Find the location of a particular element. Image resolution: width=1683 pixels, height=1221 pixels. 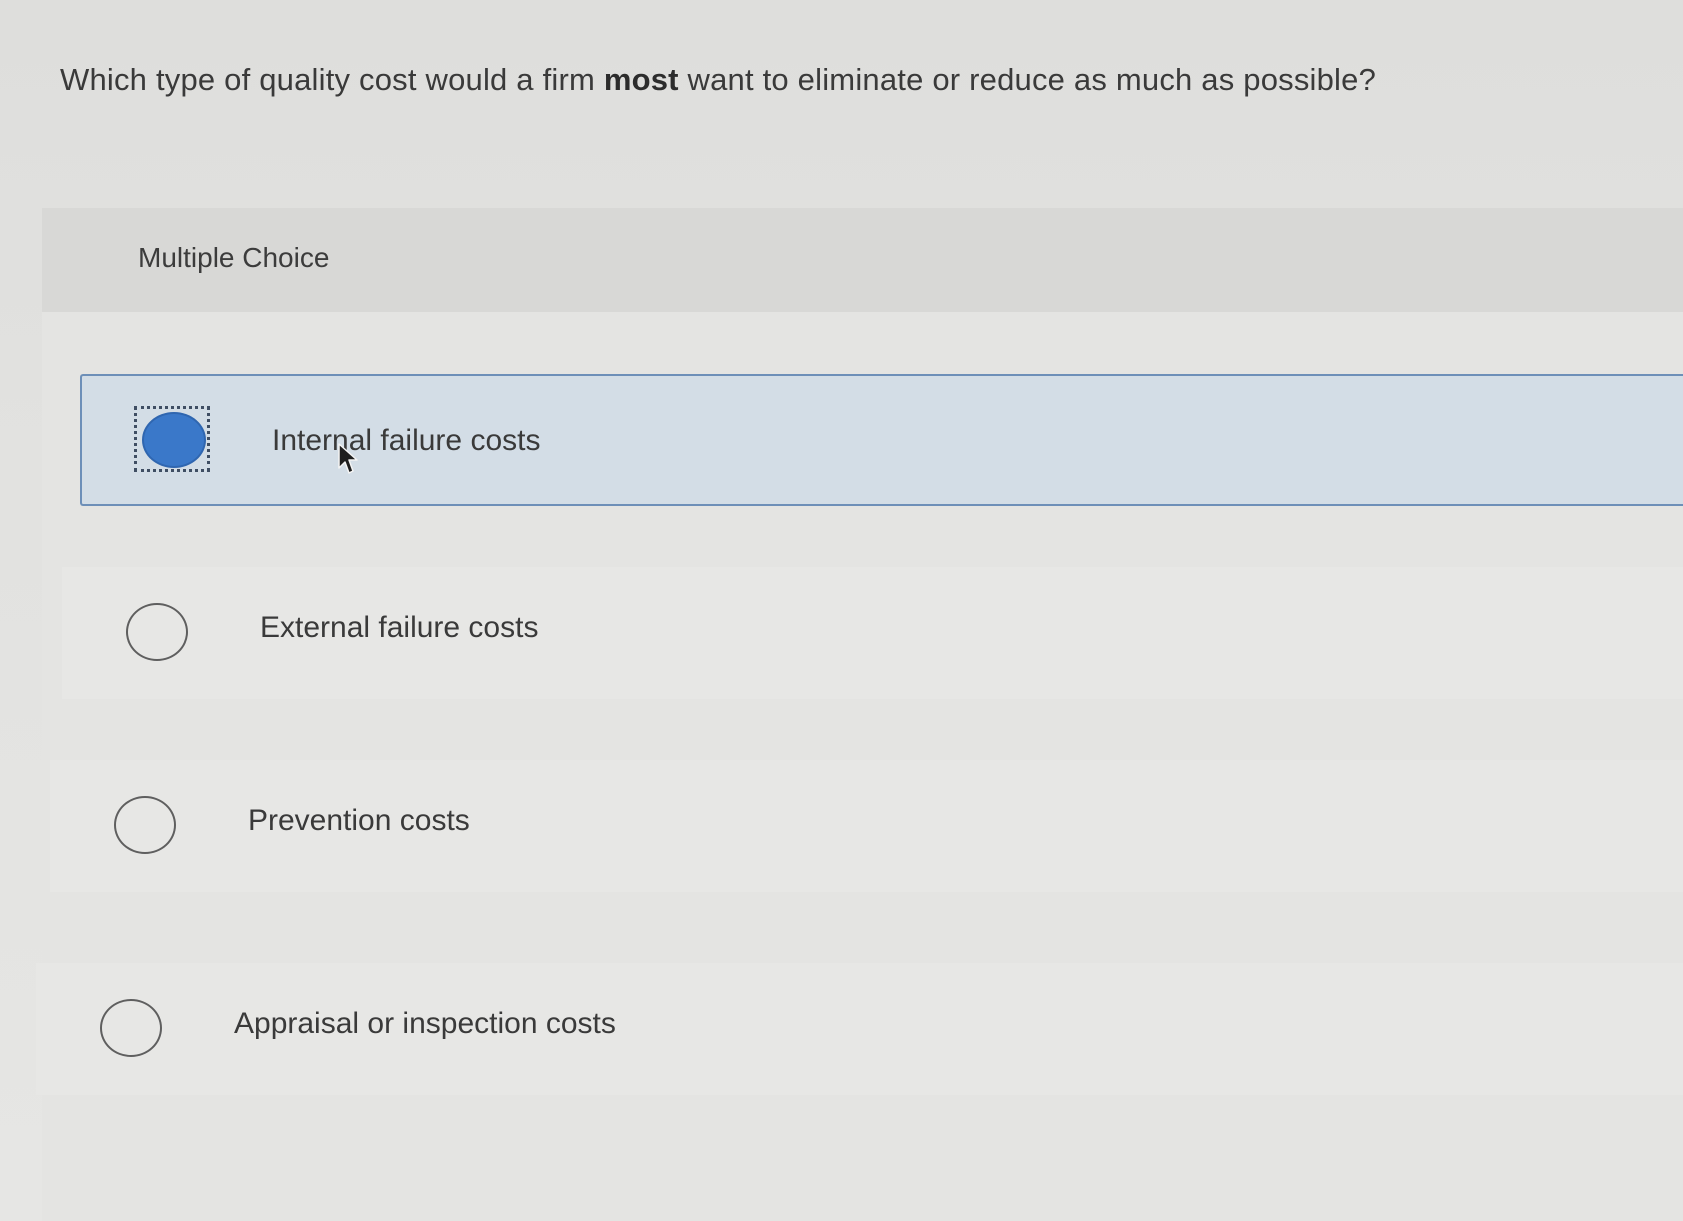

answer-option-appraisal: Appraisal or inspection costs is located at coordinates (859, 1029).